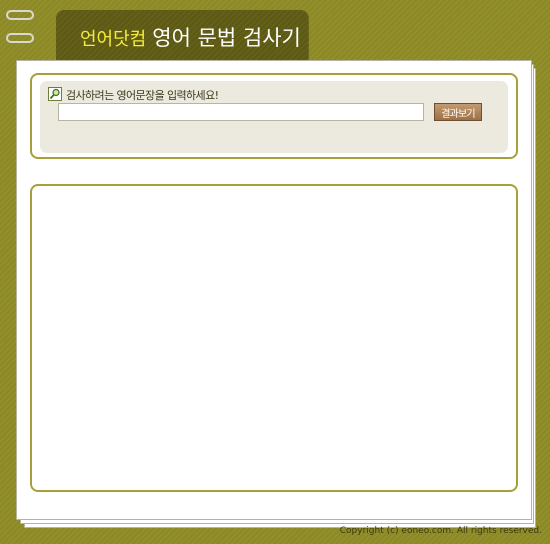 The height and width of the screenshot is (544, 550). Describe the element at coordinates (241, 112) in the screenshot. I see `sentence-input` at that location.